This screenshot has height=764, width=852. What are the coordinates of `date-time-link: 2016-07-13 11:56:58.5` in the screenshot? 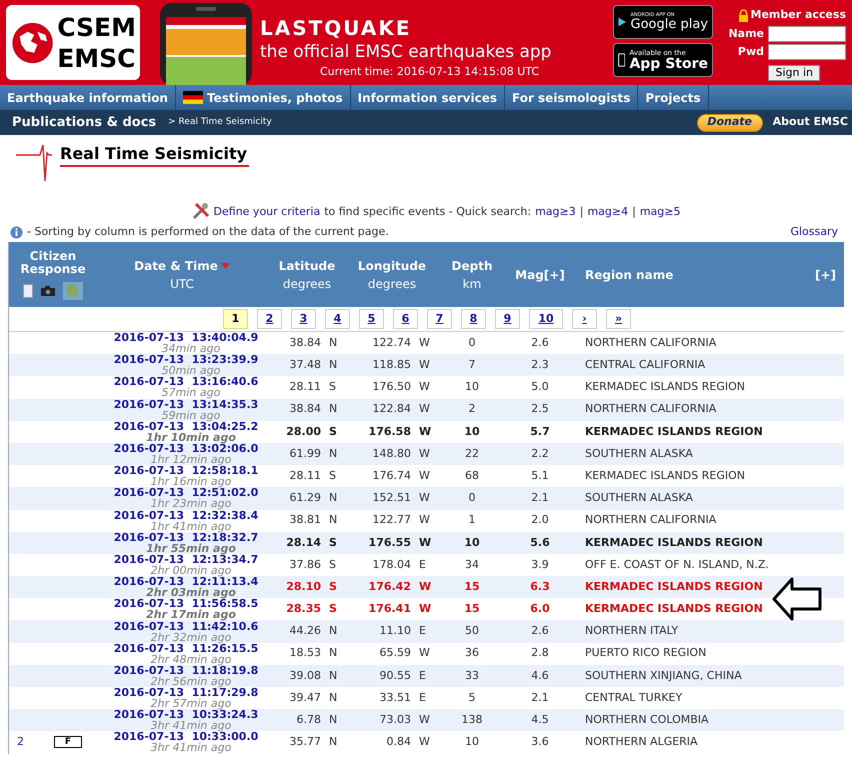 It's located at (186, 604).